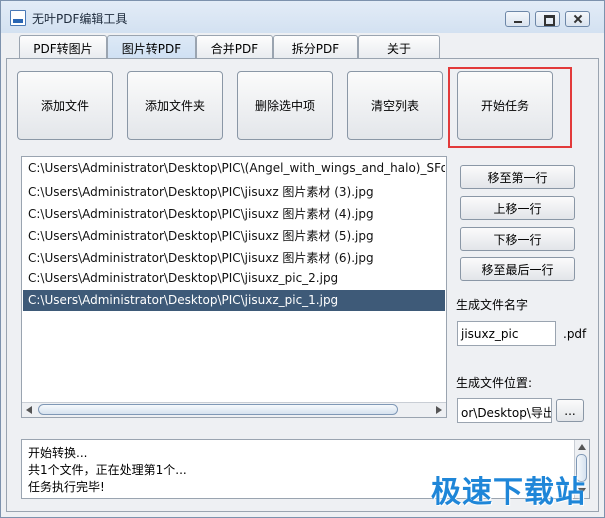  I want to click on move-to-bottom-button: 移至最后一行, so click(517, 269).